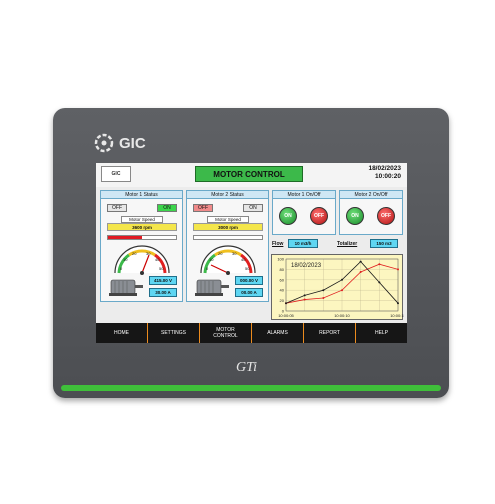 The width and height of the screenshot is (495, 504). I want to click on motor2-voltage-readout: 000.00 V, so click(249, 280).